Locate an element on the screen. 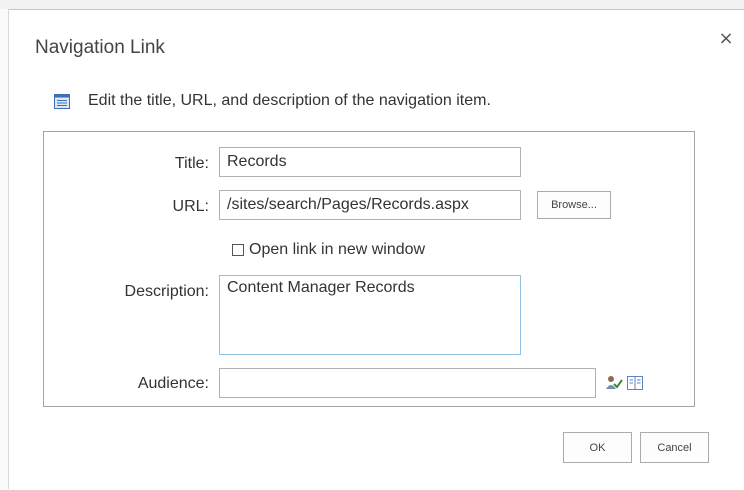  url-label: URL: is located at coordinates (190, 206).